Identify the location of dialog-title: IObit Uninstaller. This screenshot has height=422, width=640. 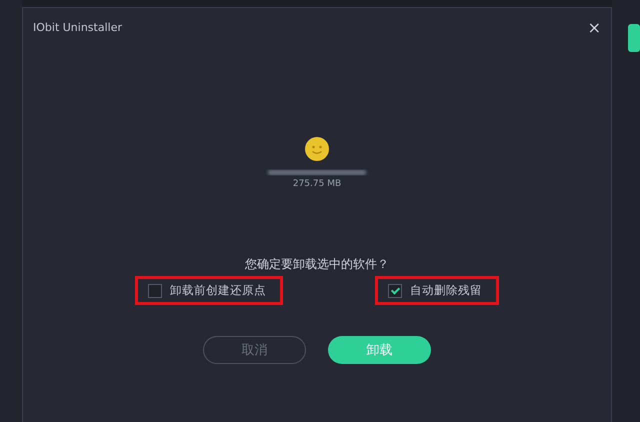
(77, 27).